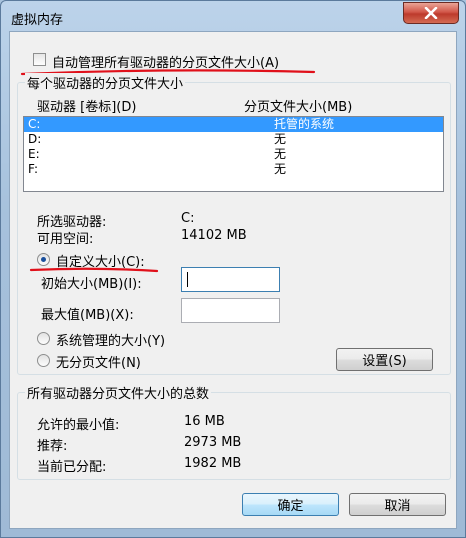 Image resolution: width=466 pixels, height=538 pixels. Describe the element at coordinates (43, 338) in the screenshot. I see `system-managed-radio` at that location.